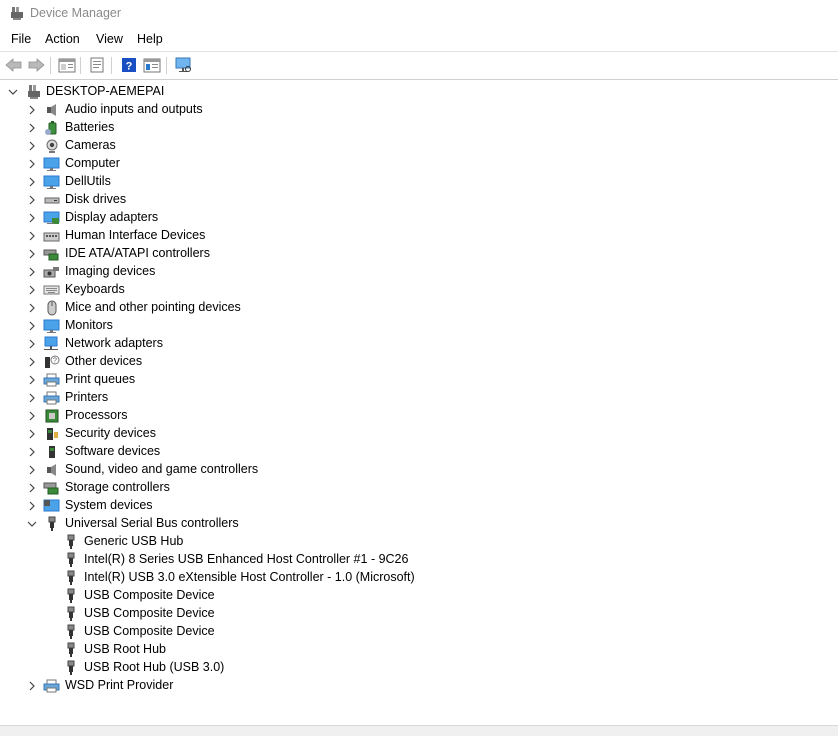 This screenshot has height=736, width=838. I want to click on tree-category-label: Network adapters, so click(114, 343).